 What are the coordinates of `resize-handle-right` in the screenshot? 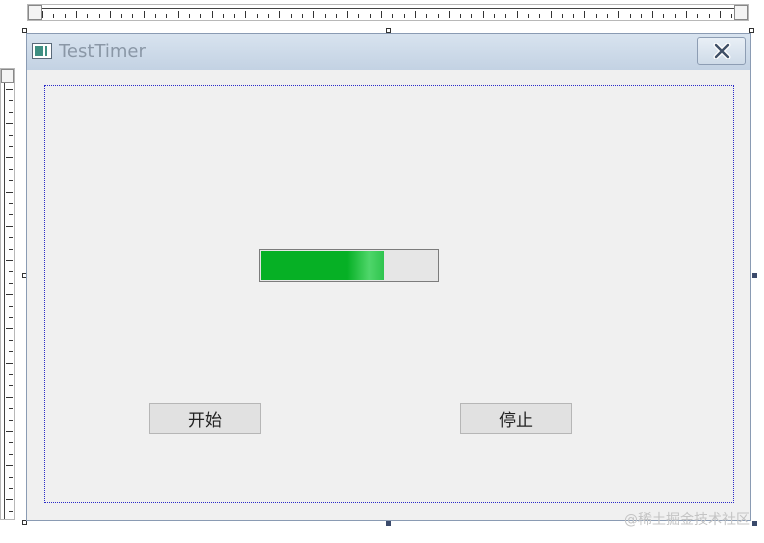 It's located at (754, 275).